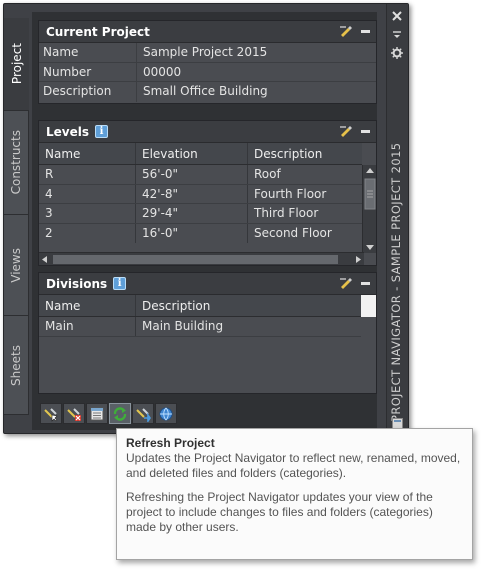 This screenshot has width=483, height=569. I want to click on project-toolbar, so click(108, 413).